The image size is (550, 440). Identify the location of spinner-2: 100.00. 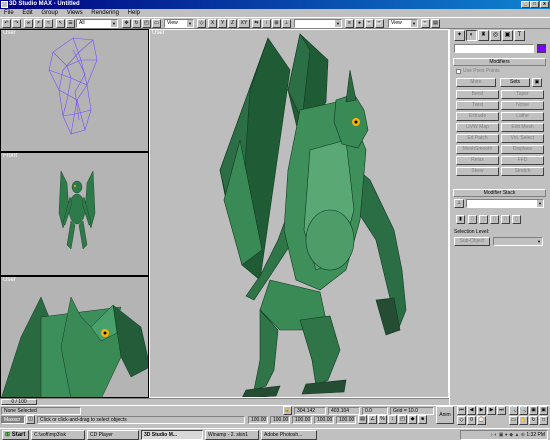
(280, 420).